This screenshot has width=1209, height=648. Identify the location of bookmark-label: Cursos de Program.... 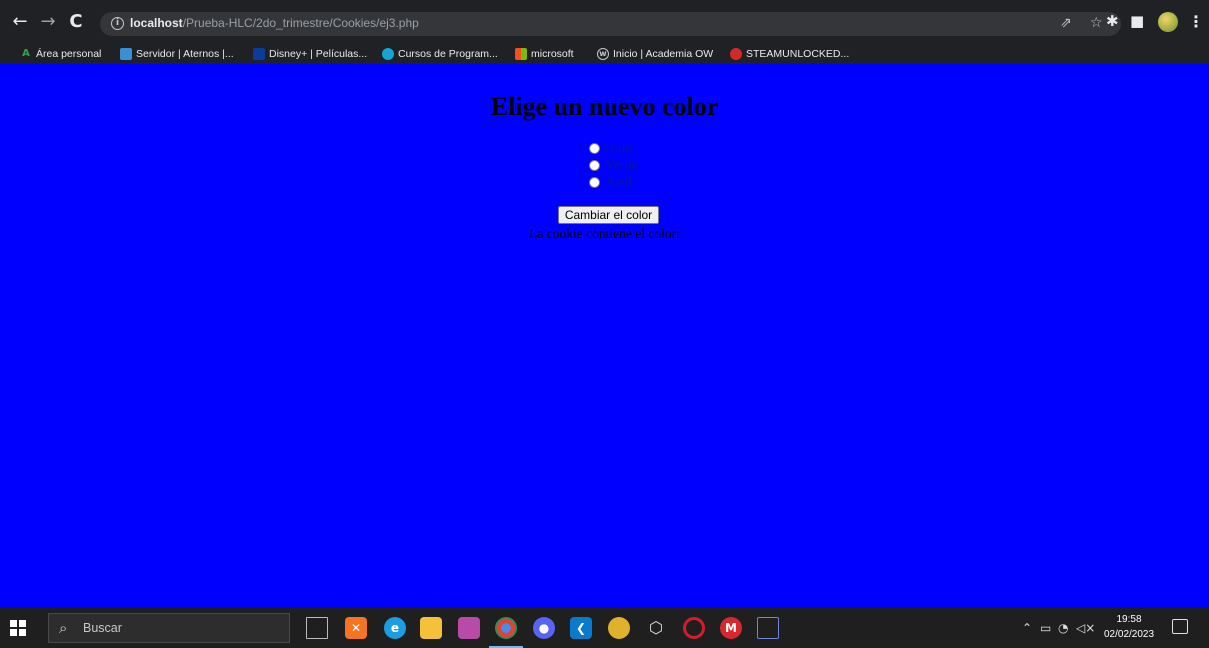
(448, 54).